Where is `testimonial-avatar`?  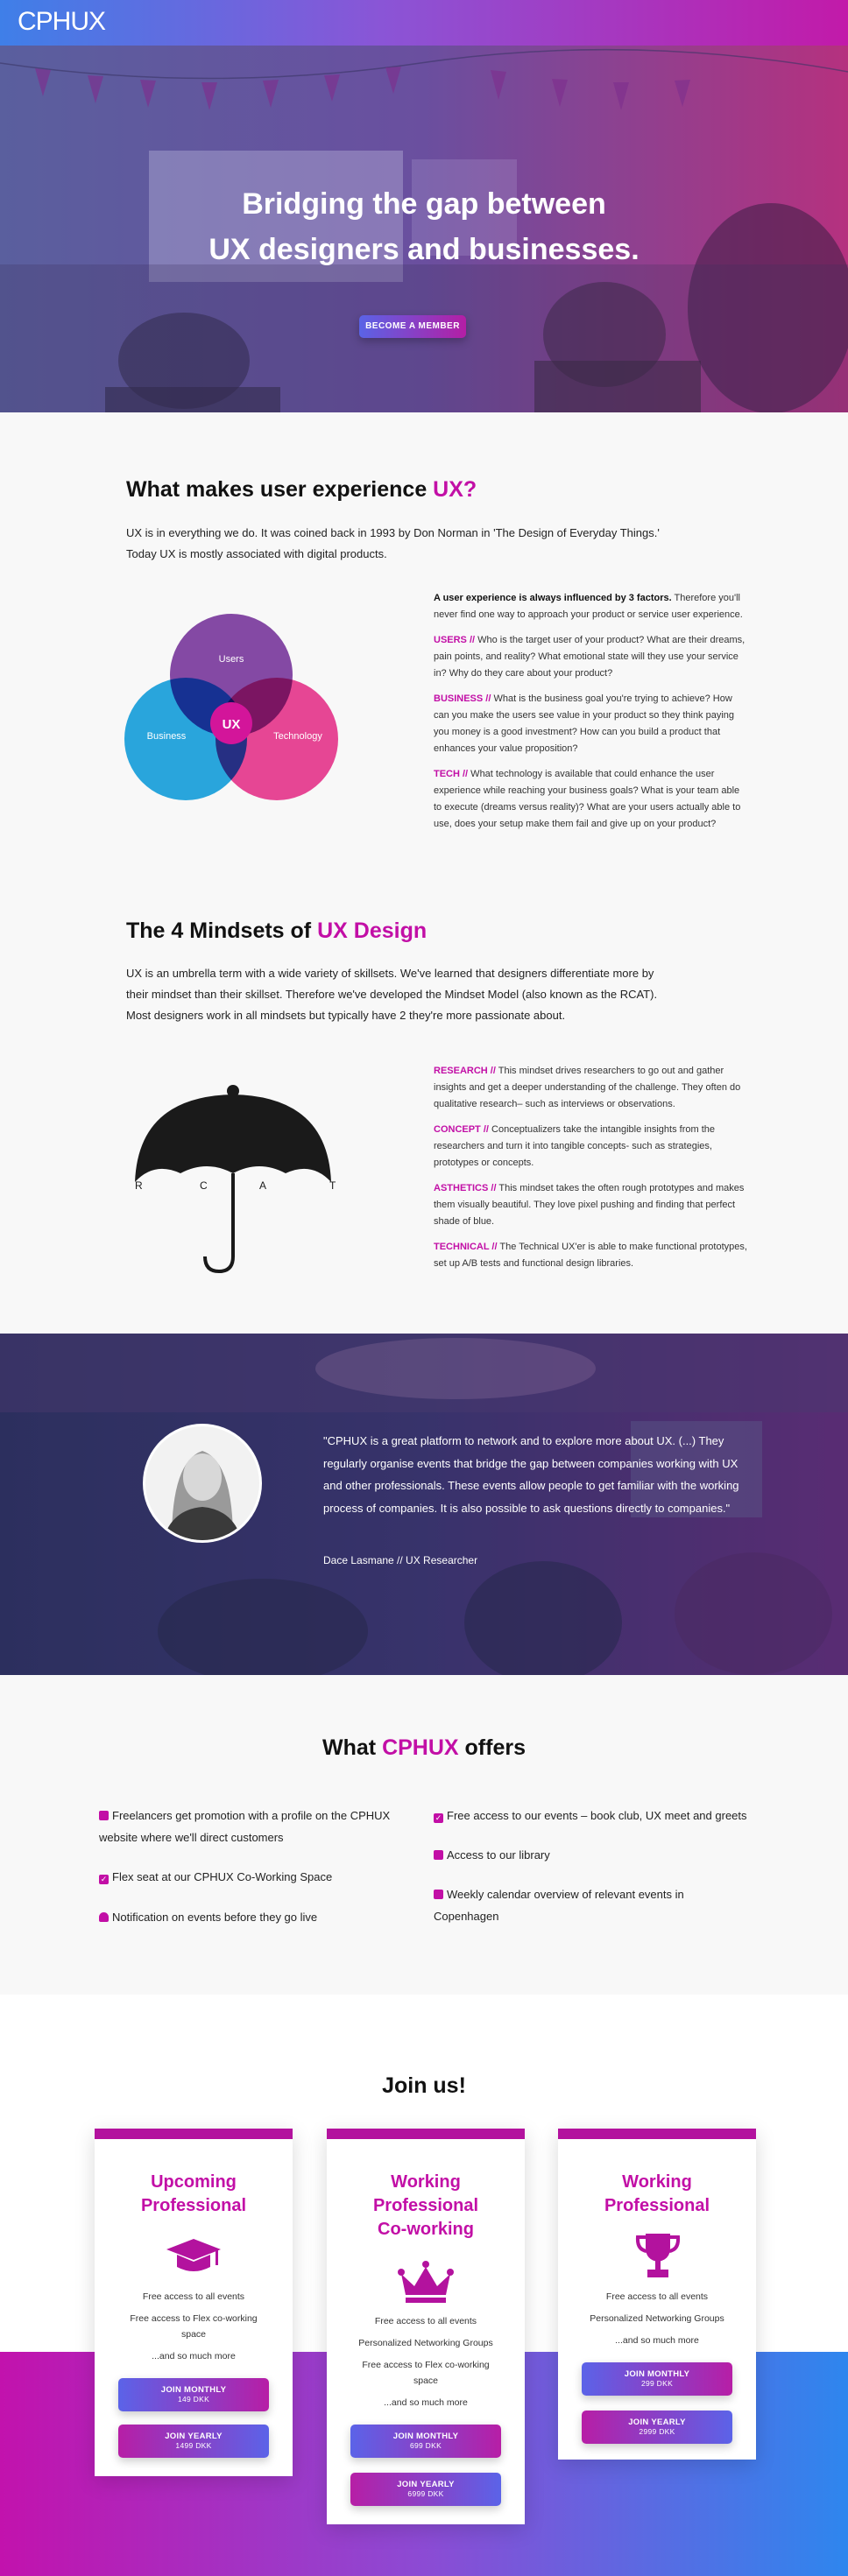
testimonial-avatar is located at coordinates (203, 1483).